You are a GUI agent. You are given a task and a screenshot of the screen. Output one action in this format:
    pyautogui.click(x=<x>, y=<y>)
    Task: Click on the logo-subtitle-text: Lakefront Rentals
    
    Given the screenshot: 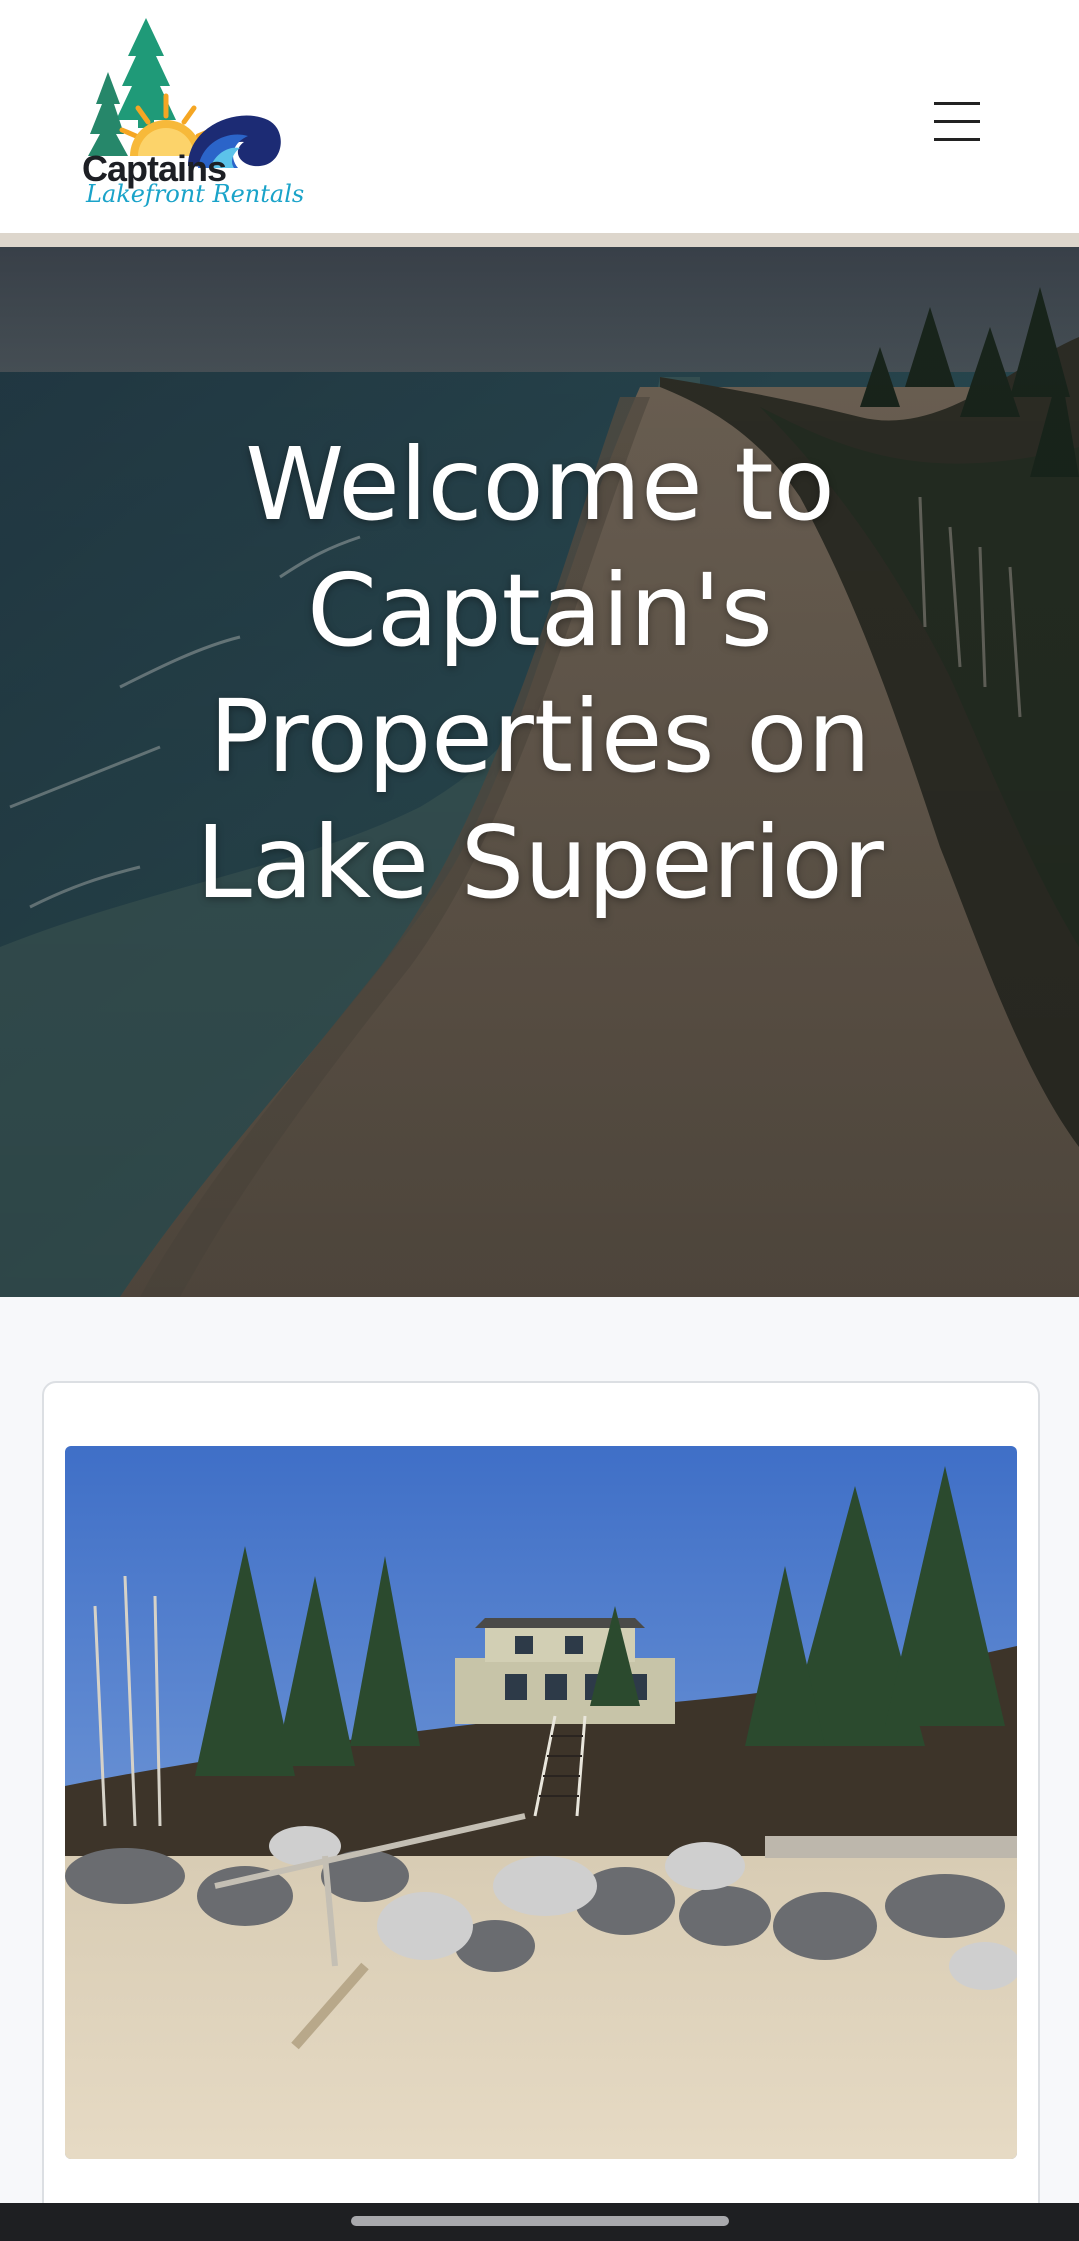 What is the action you would take?
    pyautogui.click(x=195, y=194)
    